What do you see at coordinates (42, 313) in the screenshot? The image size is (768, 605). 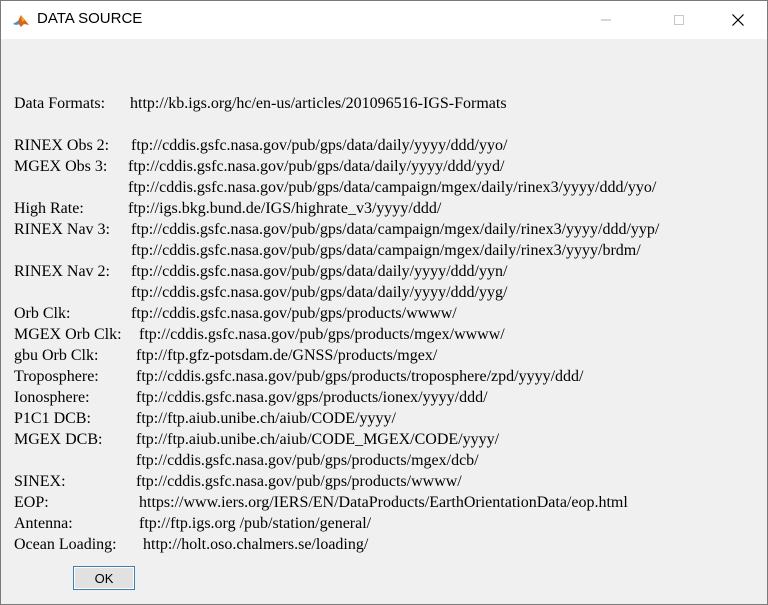 I see `row-label: Orb Clk:` at bounding box center [42, 313].